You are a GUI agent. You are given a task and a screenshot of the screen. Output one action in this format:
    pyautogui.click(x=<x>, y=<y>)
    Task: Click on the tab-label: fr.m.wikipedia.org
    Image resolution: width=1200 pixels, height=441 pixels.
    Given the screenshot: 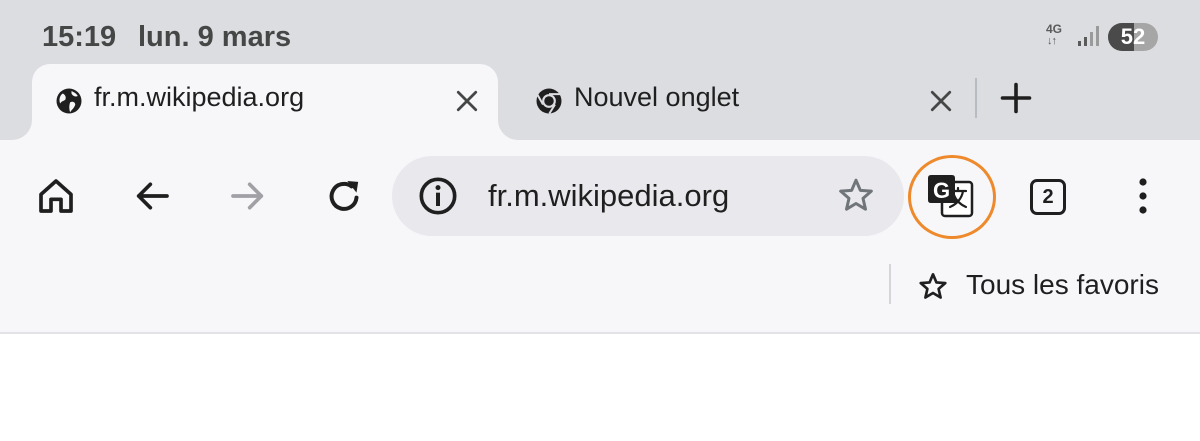 What is the action you would take?
    pyautogui.click(x=199, y=97)
    